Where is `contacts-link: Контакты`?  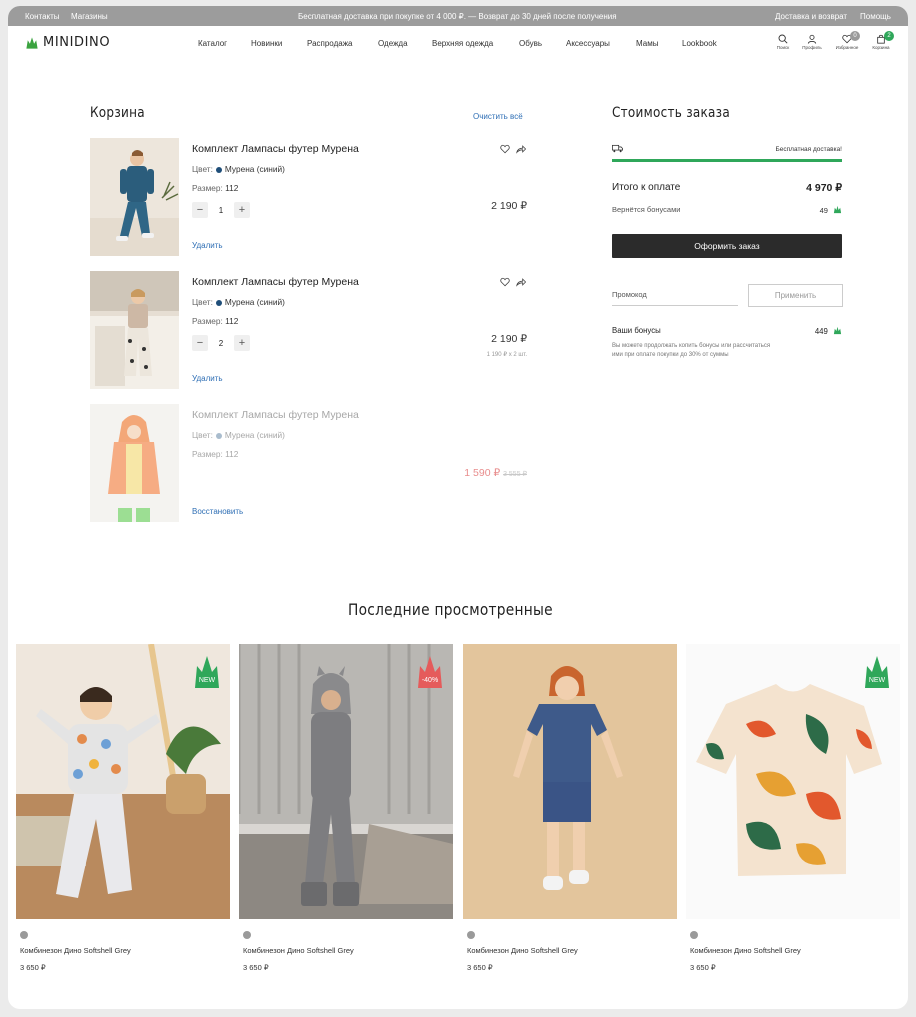 contacts-link: Контакты is located at coordinates (42, 16).